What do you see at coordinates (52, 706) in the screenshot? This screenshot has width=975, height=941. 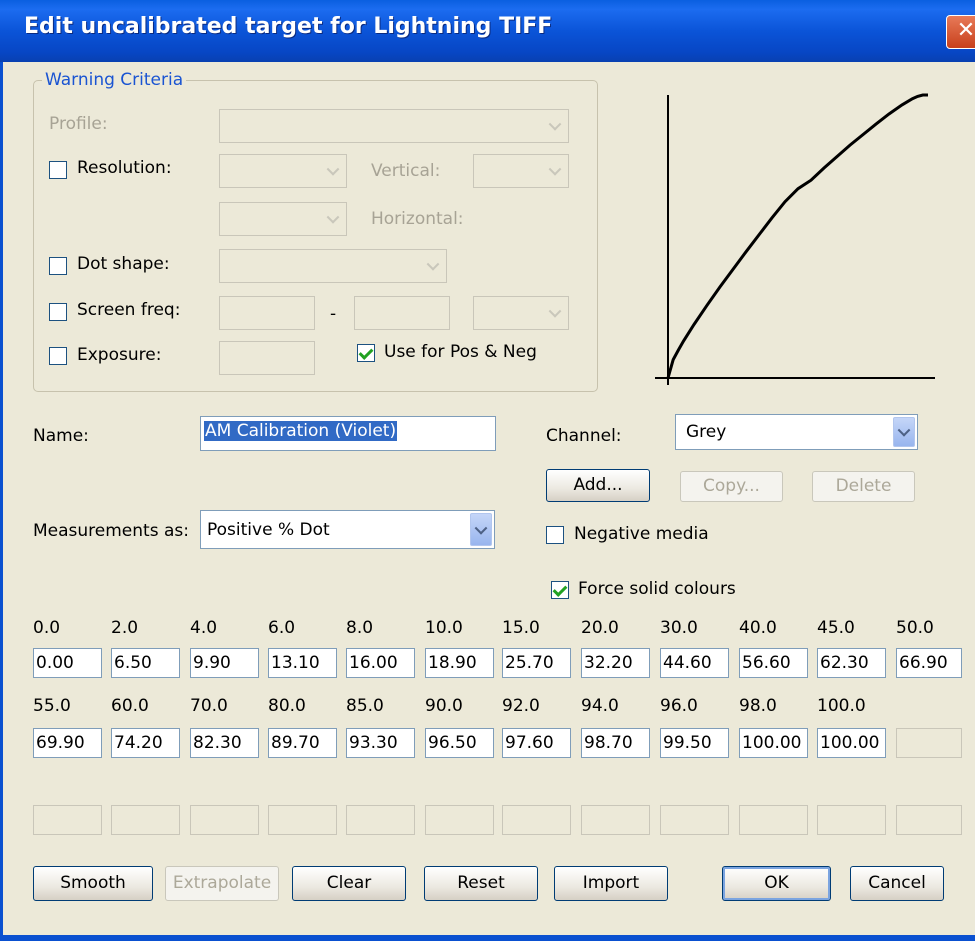 I see `column-header: 55.0` at bounding box center [52, 706].